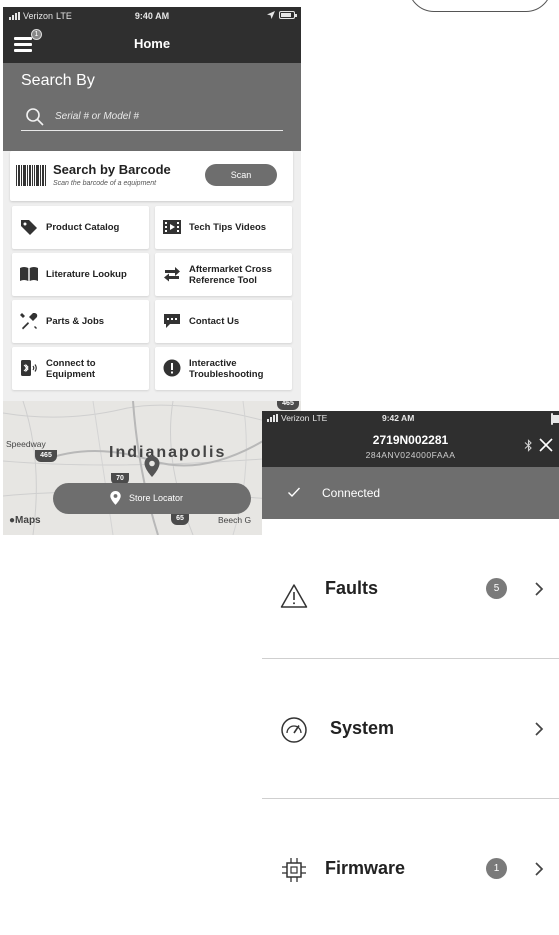  Describe the element at coordinates (172, 368) in the screenshot. I see `alert-circle-icon` at that location.